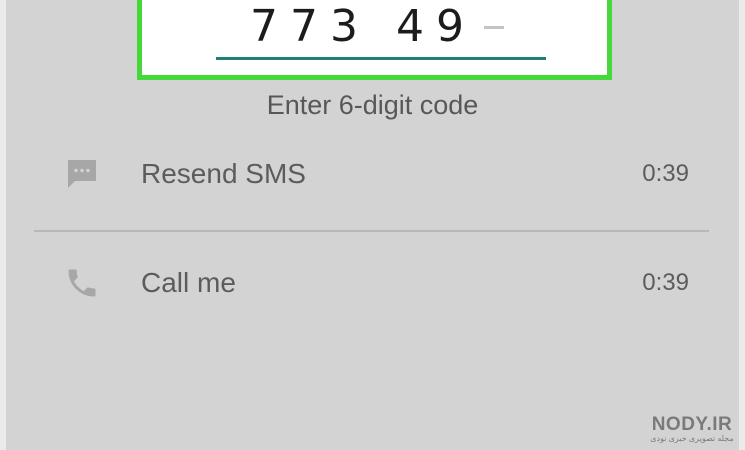 Image resolution: width=745 pixels, height=450 pixels. I want to click on message-icon, so click(82, 174).